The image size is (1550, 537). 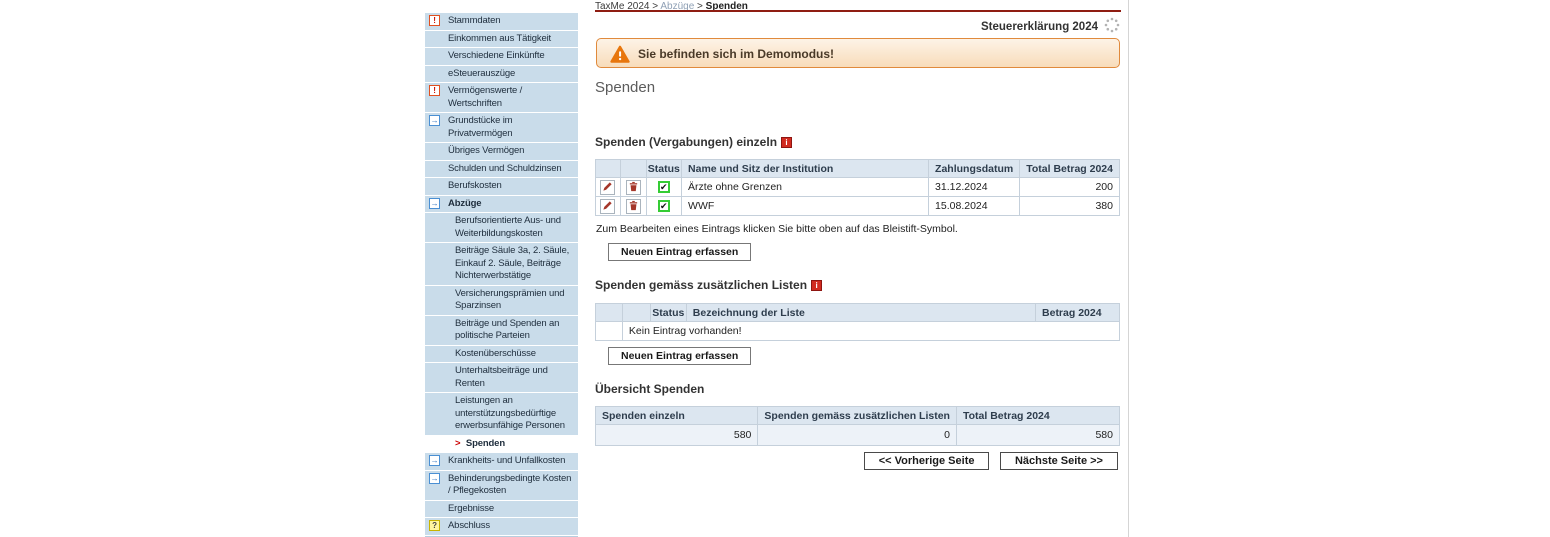 What do you see at coordinates (676, 435) in the screenshot?
I see `sum-einzeln: 580` at bounding box center [676, 435].